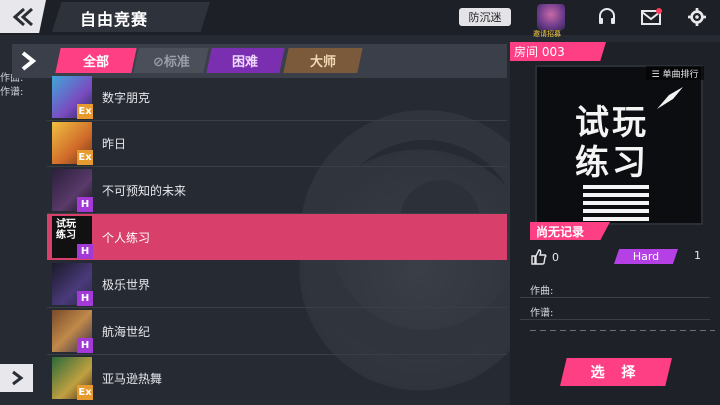  I want to click on tab-all: 全部, so click(96, 60).